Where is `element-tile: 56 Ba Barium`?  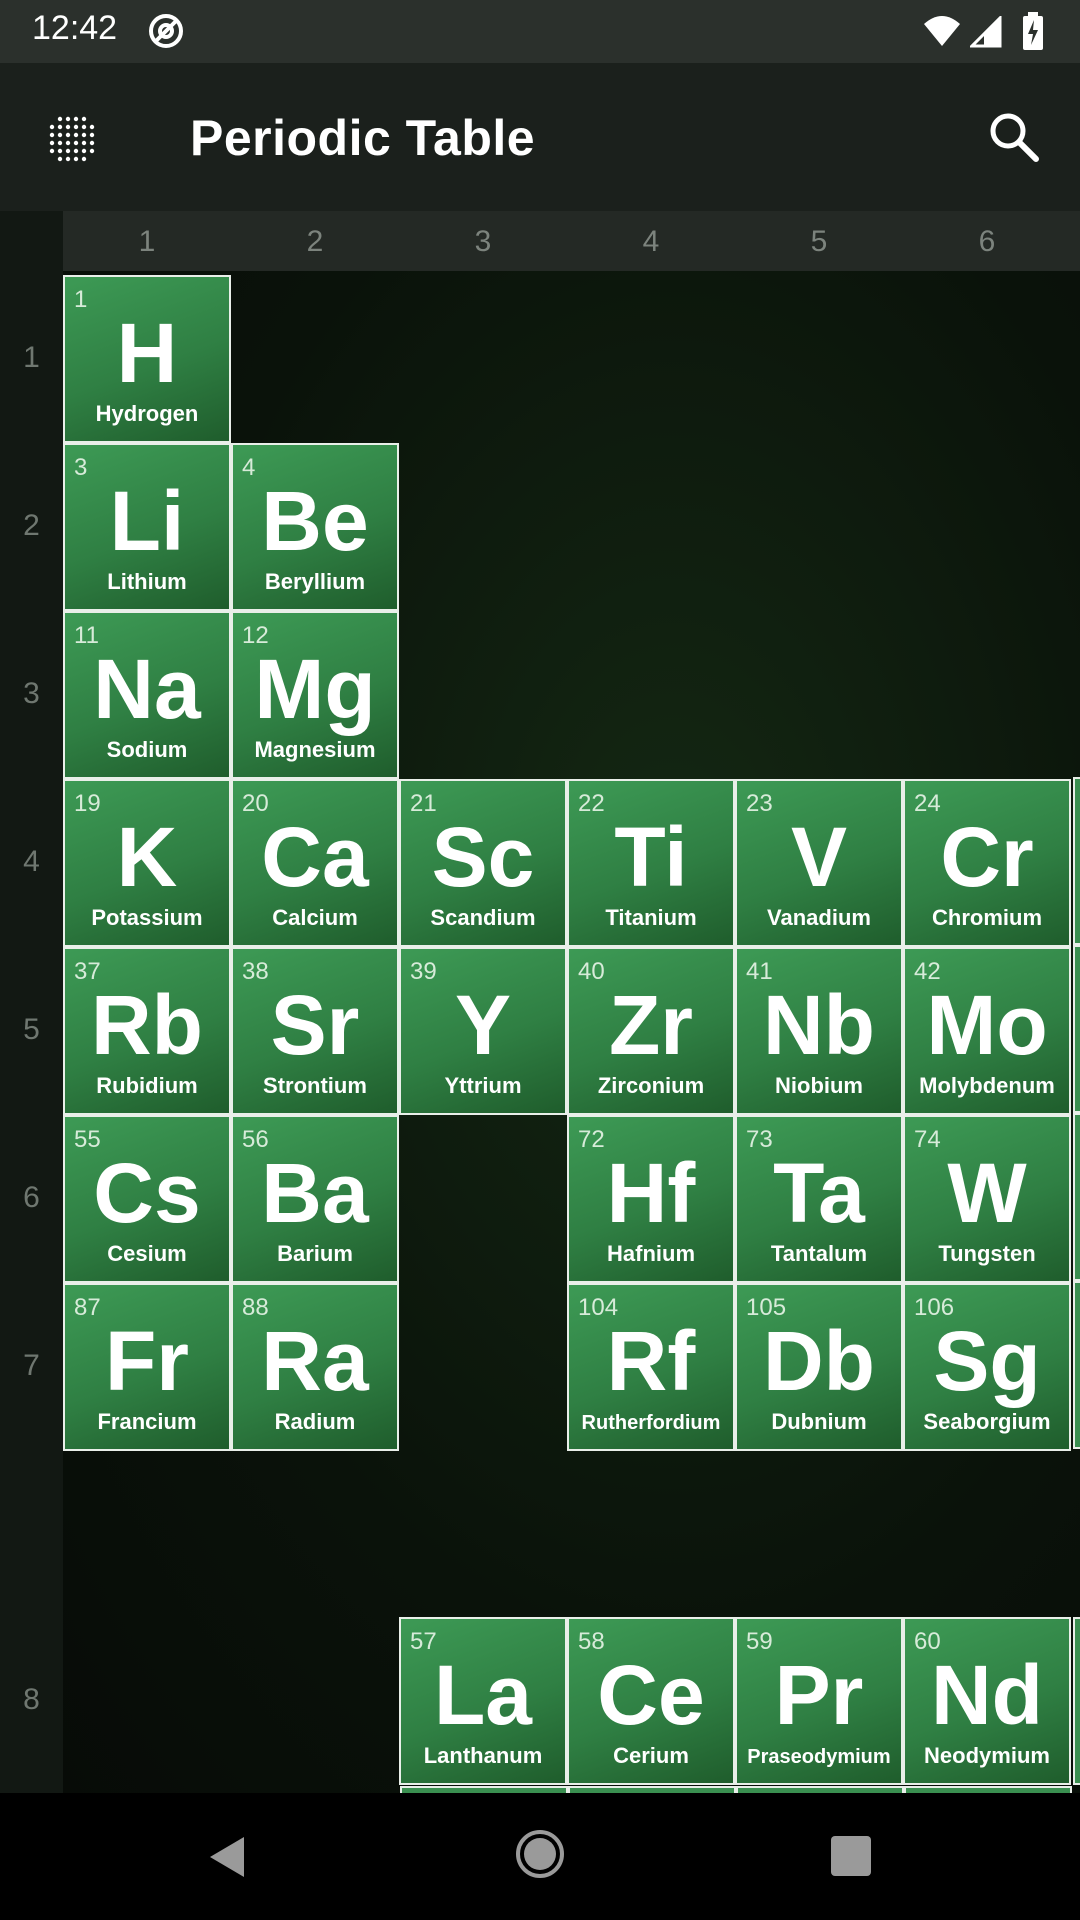
element-tile: 56 Ba Barium is located at coordinates (315, 1199).